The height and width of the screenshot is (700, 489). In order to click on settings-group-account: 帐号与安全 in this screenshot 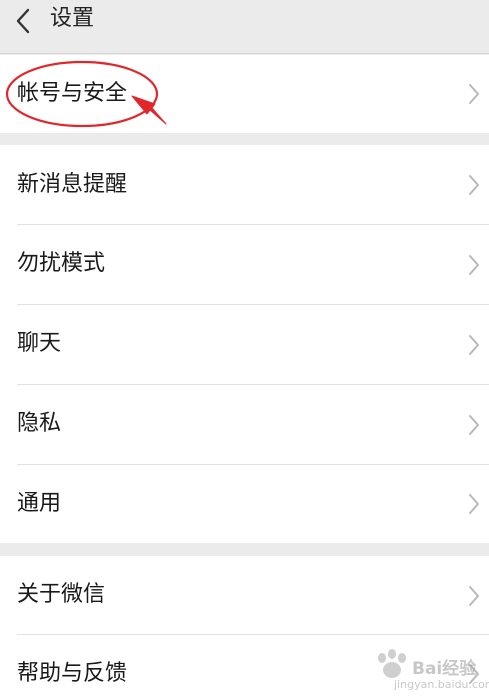, I will do `click(244, 94)`.